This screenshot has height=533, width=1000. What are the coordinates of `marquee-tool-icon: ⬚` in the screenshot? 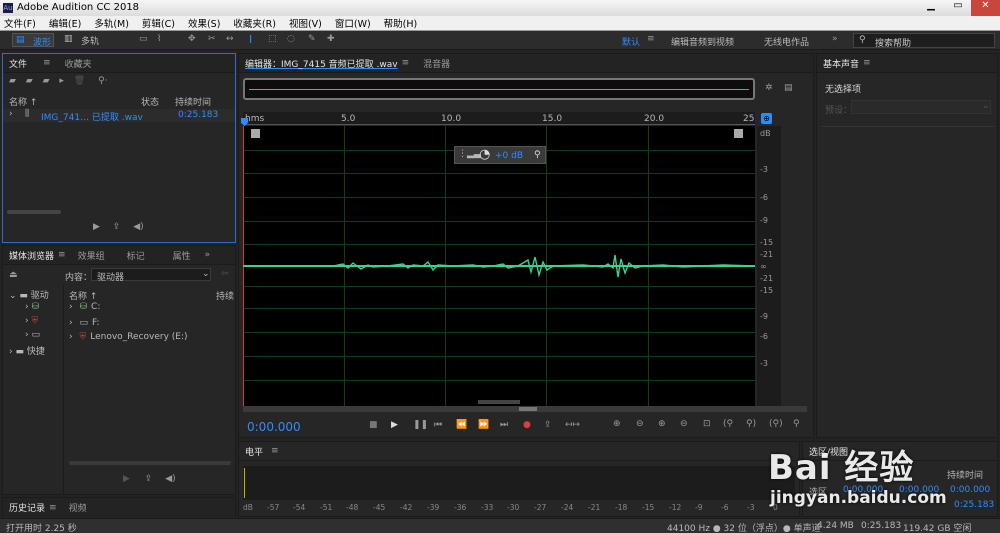 It's located at (272, 39).